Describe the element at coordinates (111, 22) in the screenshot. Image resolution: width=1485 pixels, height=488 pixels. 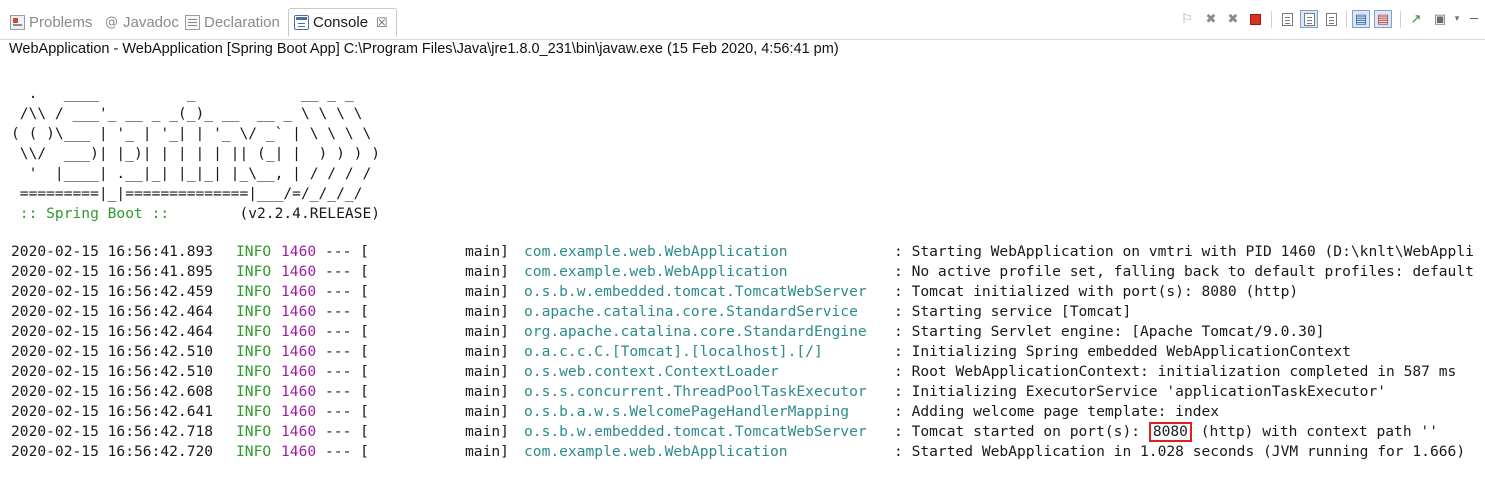
I see `javadoc-icon: @` at that location.